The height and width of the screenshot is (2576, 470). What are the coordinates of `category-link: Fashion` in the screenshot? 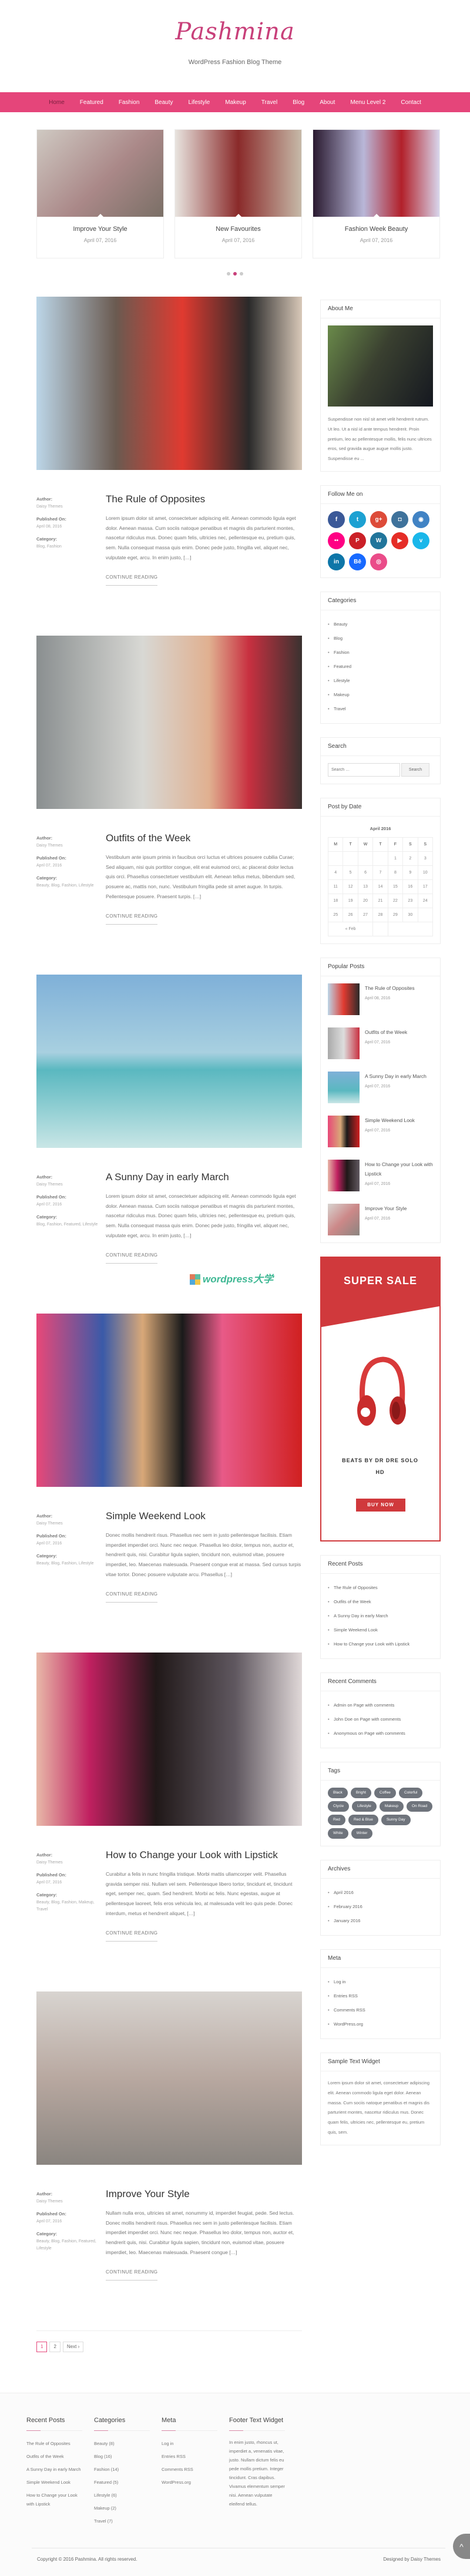 It's located at (380, 653).